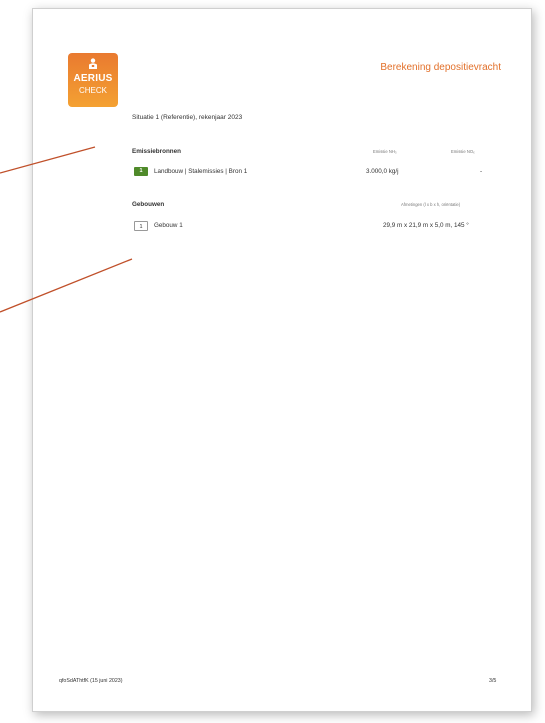 The height and width of the screenshot is (723, 545). What do you see at coordinates (66, 229) in the screenshot?
I see `callout-lines` at bounding box center [66, 229].